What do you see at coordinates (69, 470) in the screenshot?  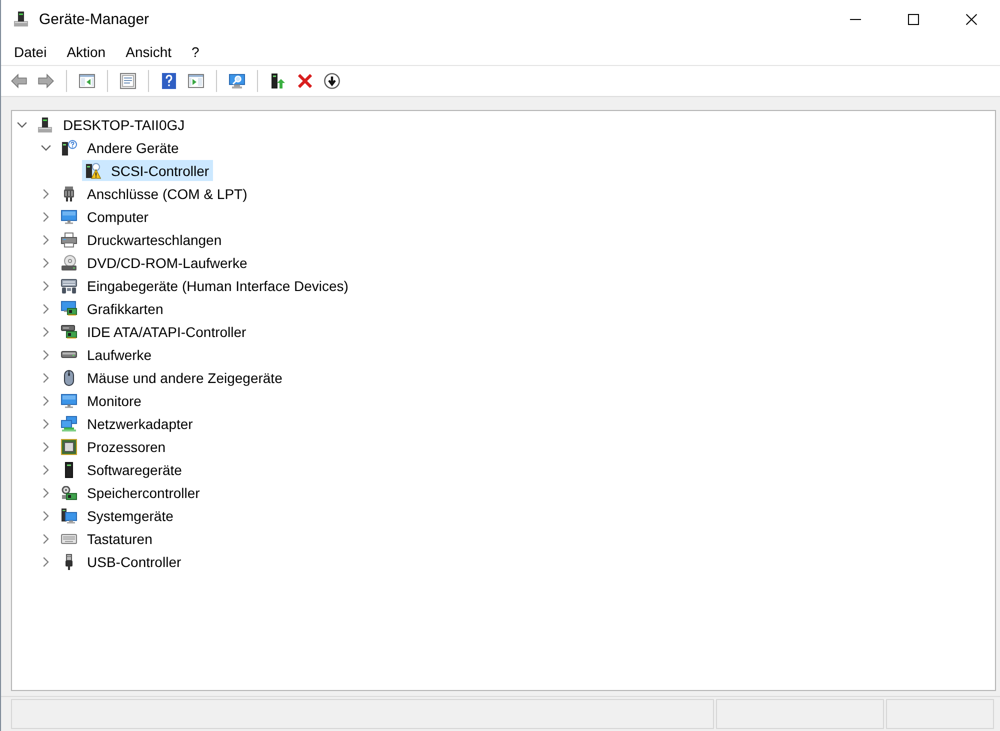 I see `tower-icon` at bounding box center [69, 470].